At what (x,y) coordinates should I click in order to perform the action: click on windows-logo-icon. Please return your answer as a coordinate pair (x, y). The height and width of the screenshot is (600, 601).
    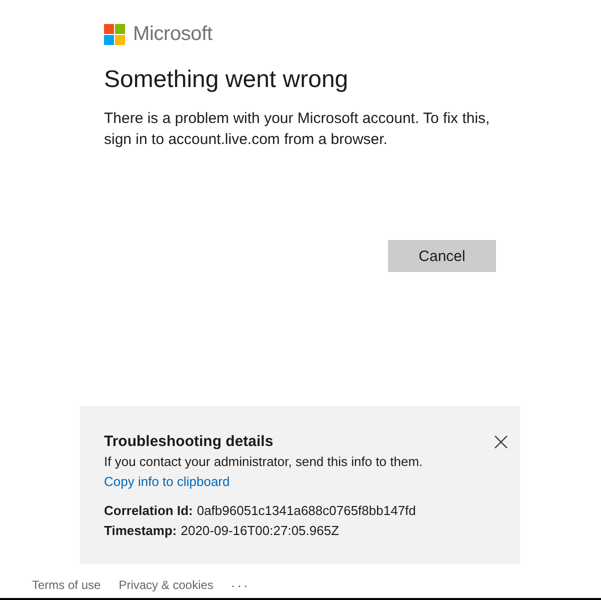
    Looking at the image, I should click on (114, 34).